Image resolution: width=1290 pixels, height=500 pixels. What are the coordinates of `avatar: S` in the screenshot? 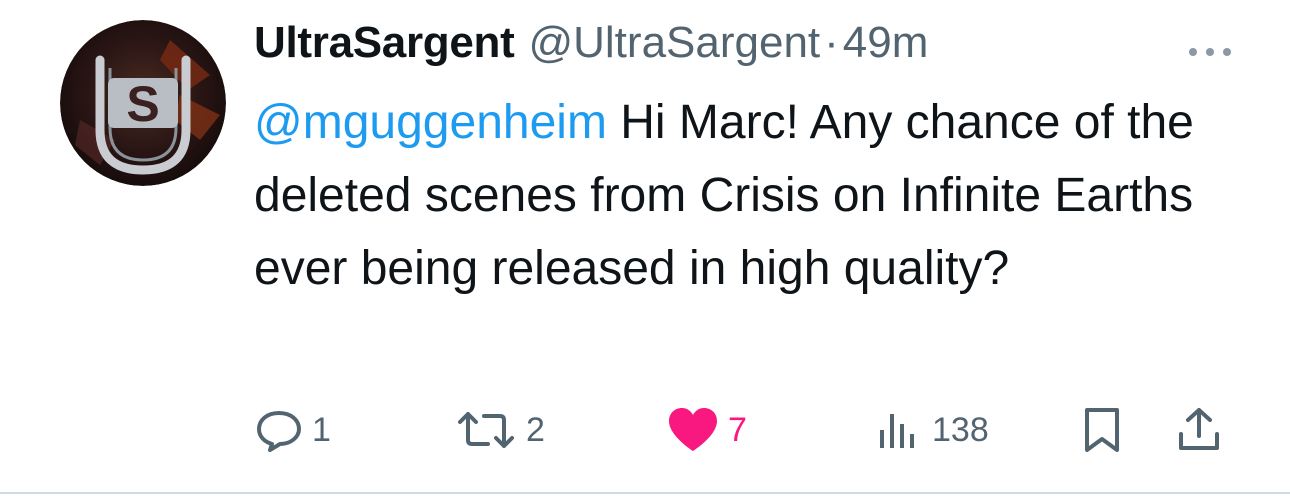 It's located at (143, 103).